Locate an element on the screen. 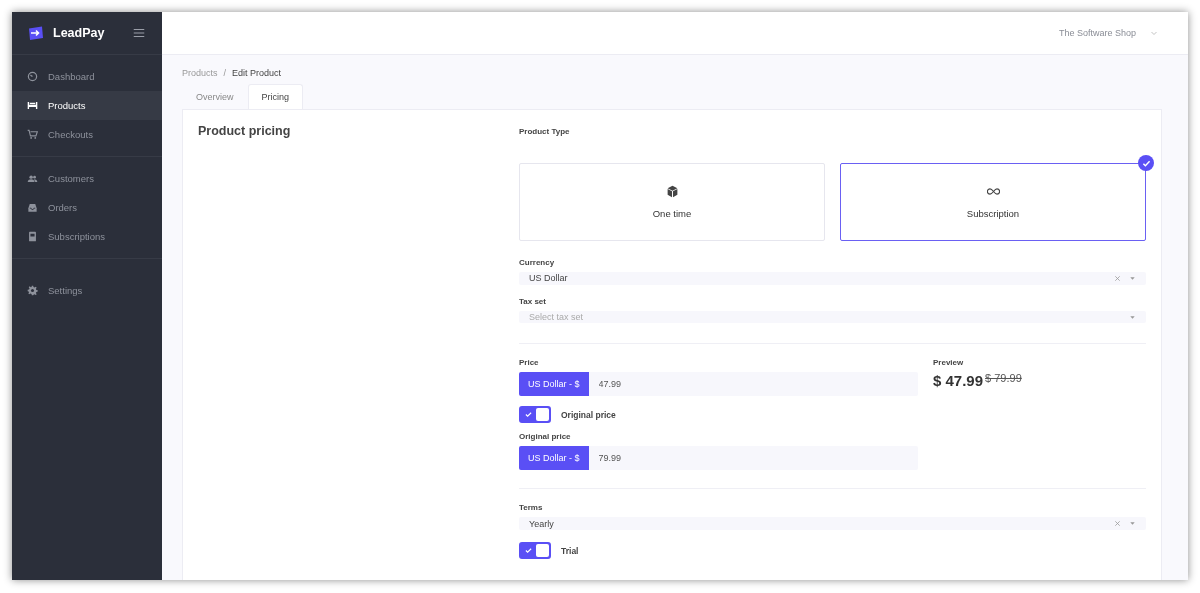  check-badge-icon is located at coordinates (1146, 163).